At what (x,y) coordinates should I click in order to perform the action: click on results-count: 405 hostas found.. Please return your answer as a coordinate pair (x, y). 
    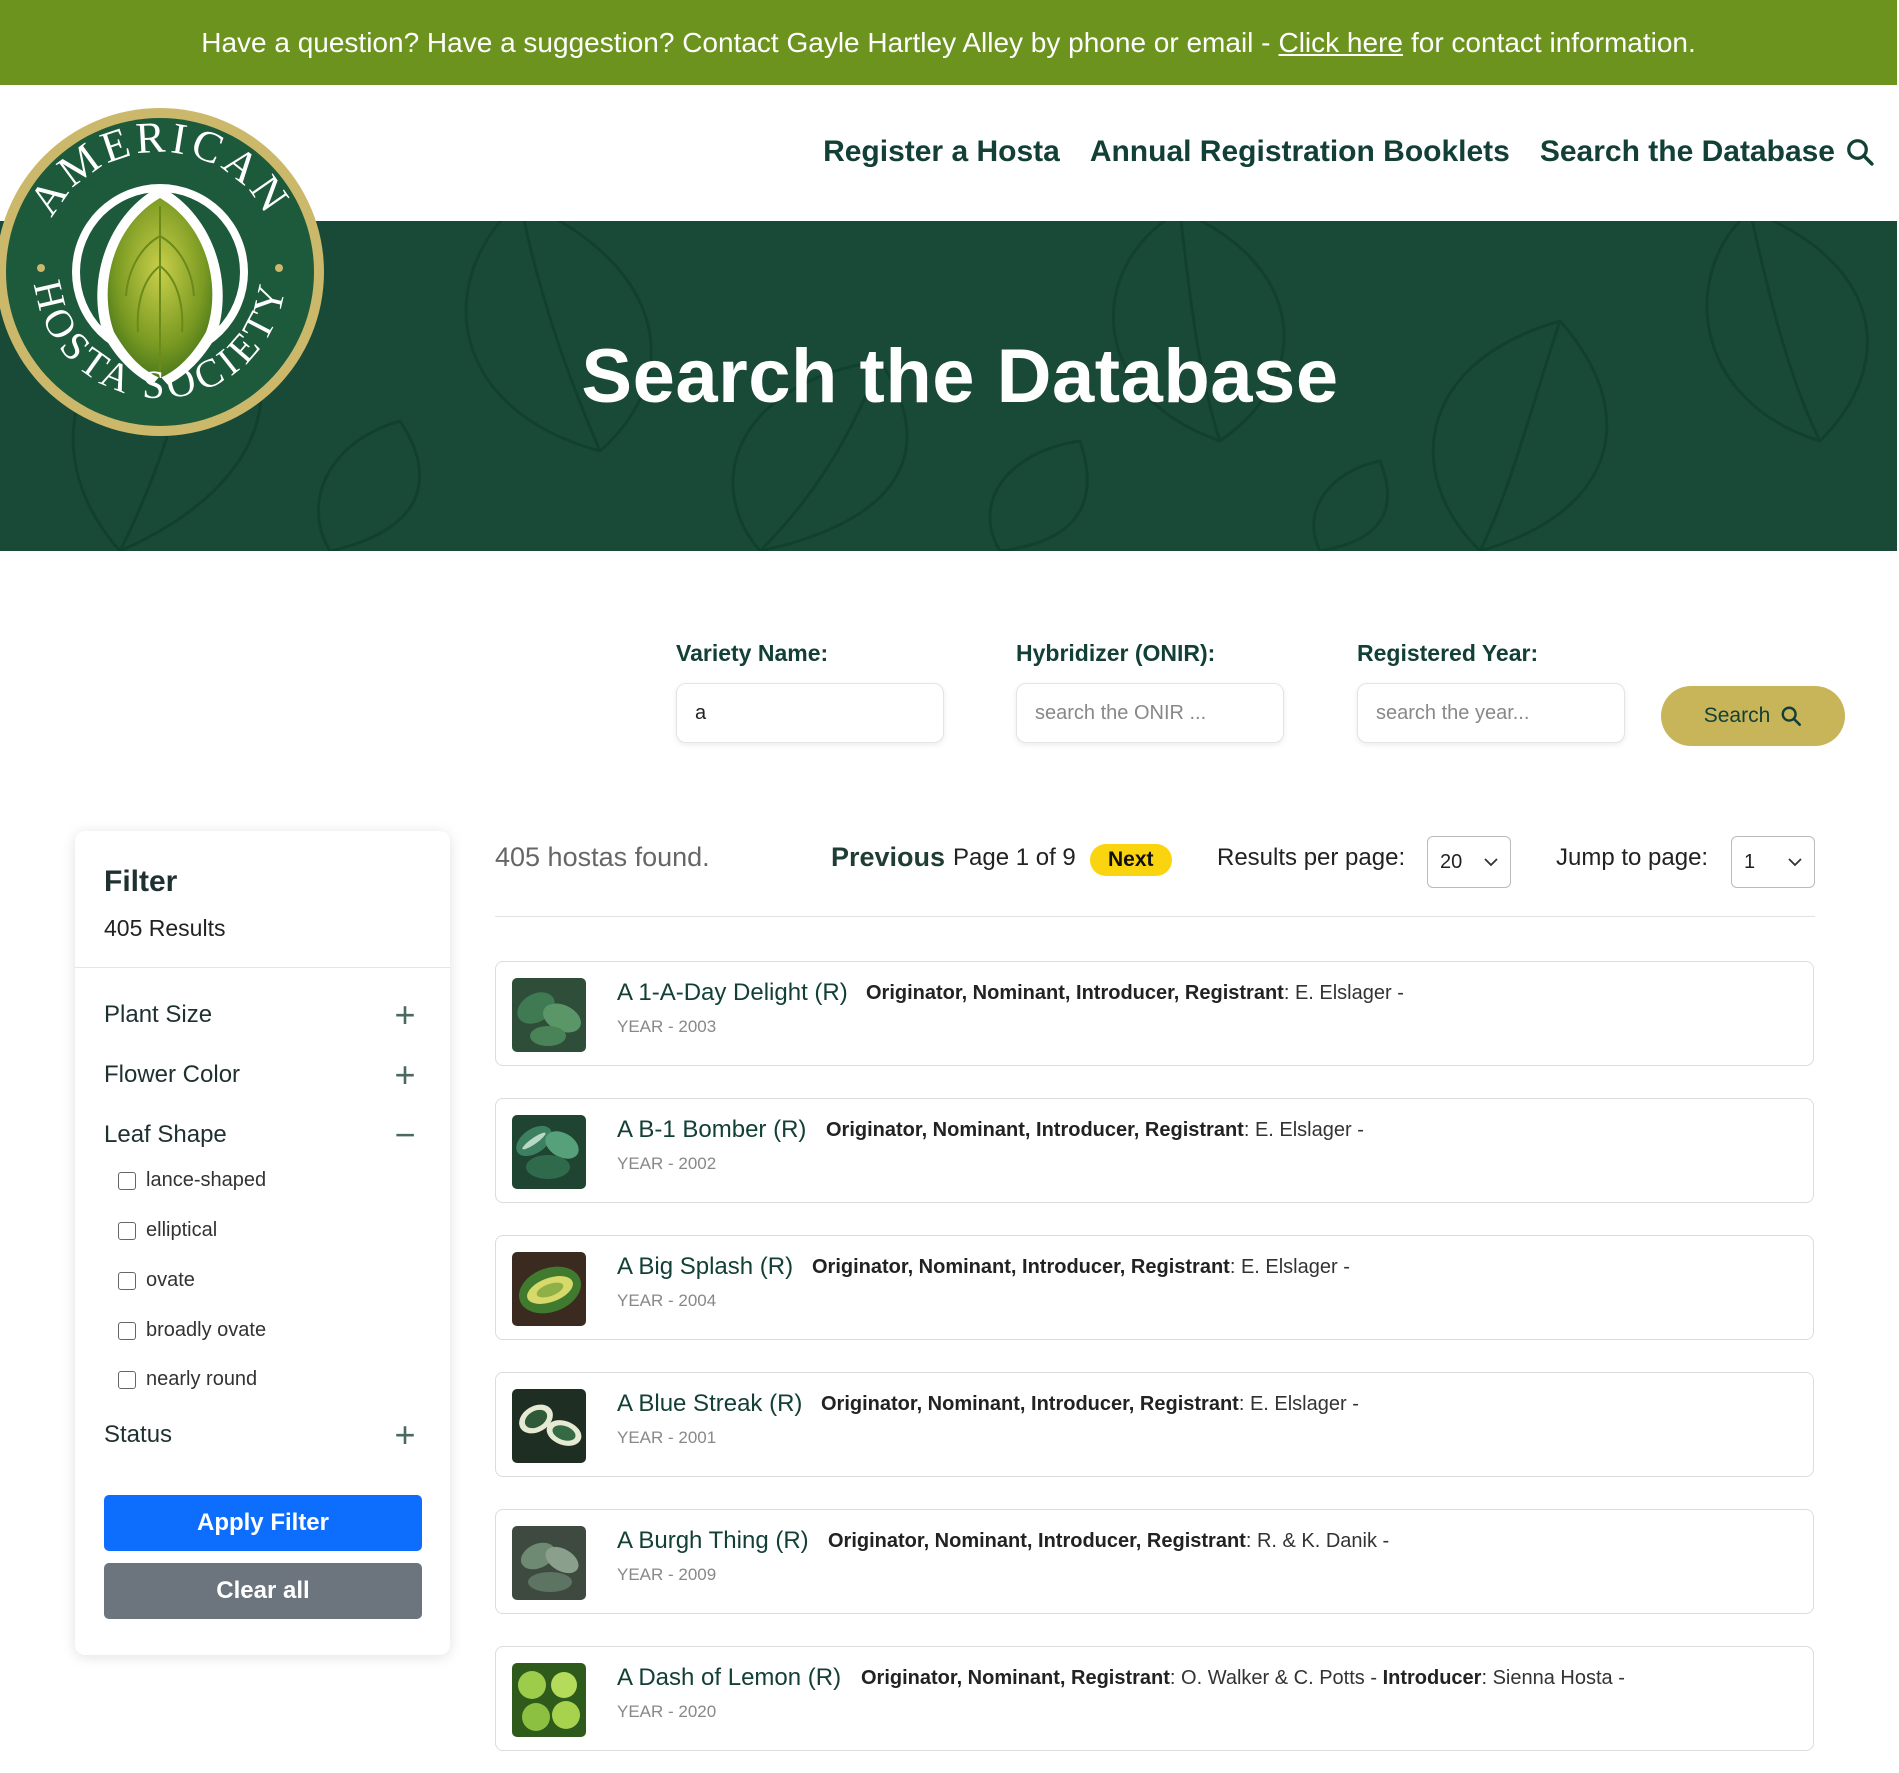
    Looking at the image, I should click on (602, 857).